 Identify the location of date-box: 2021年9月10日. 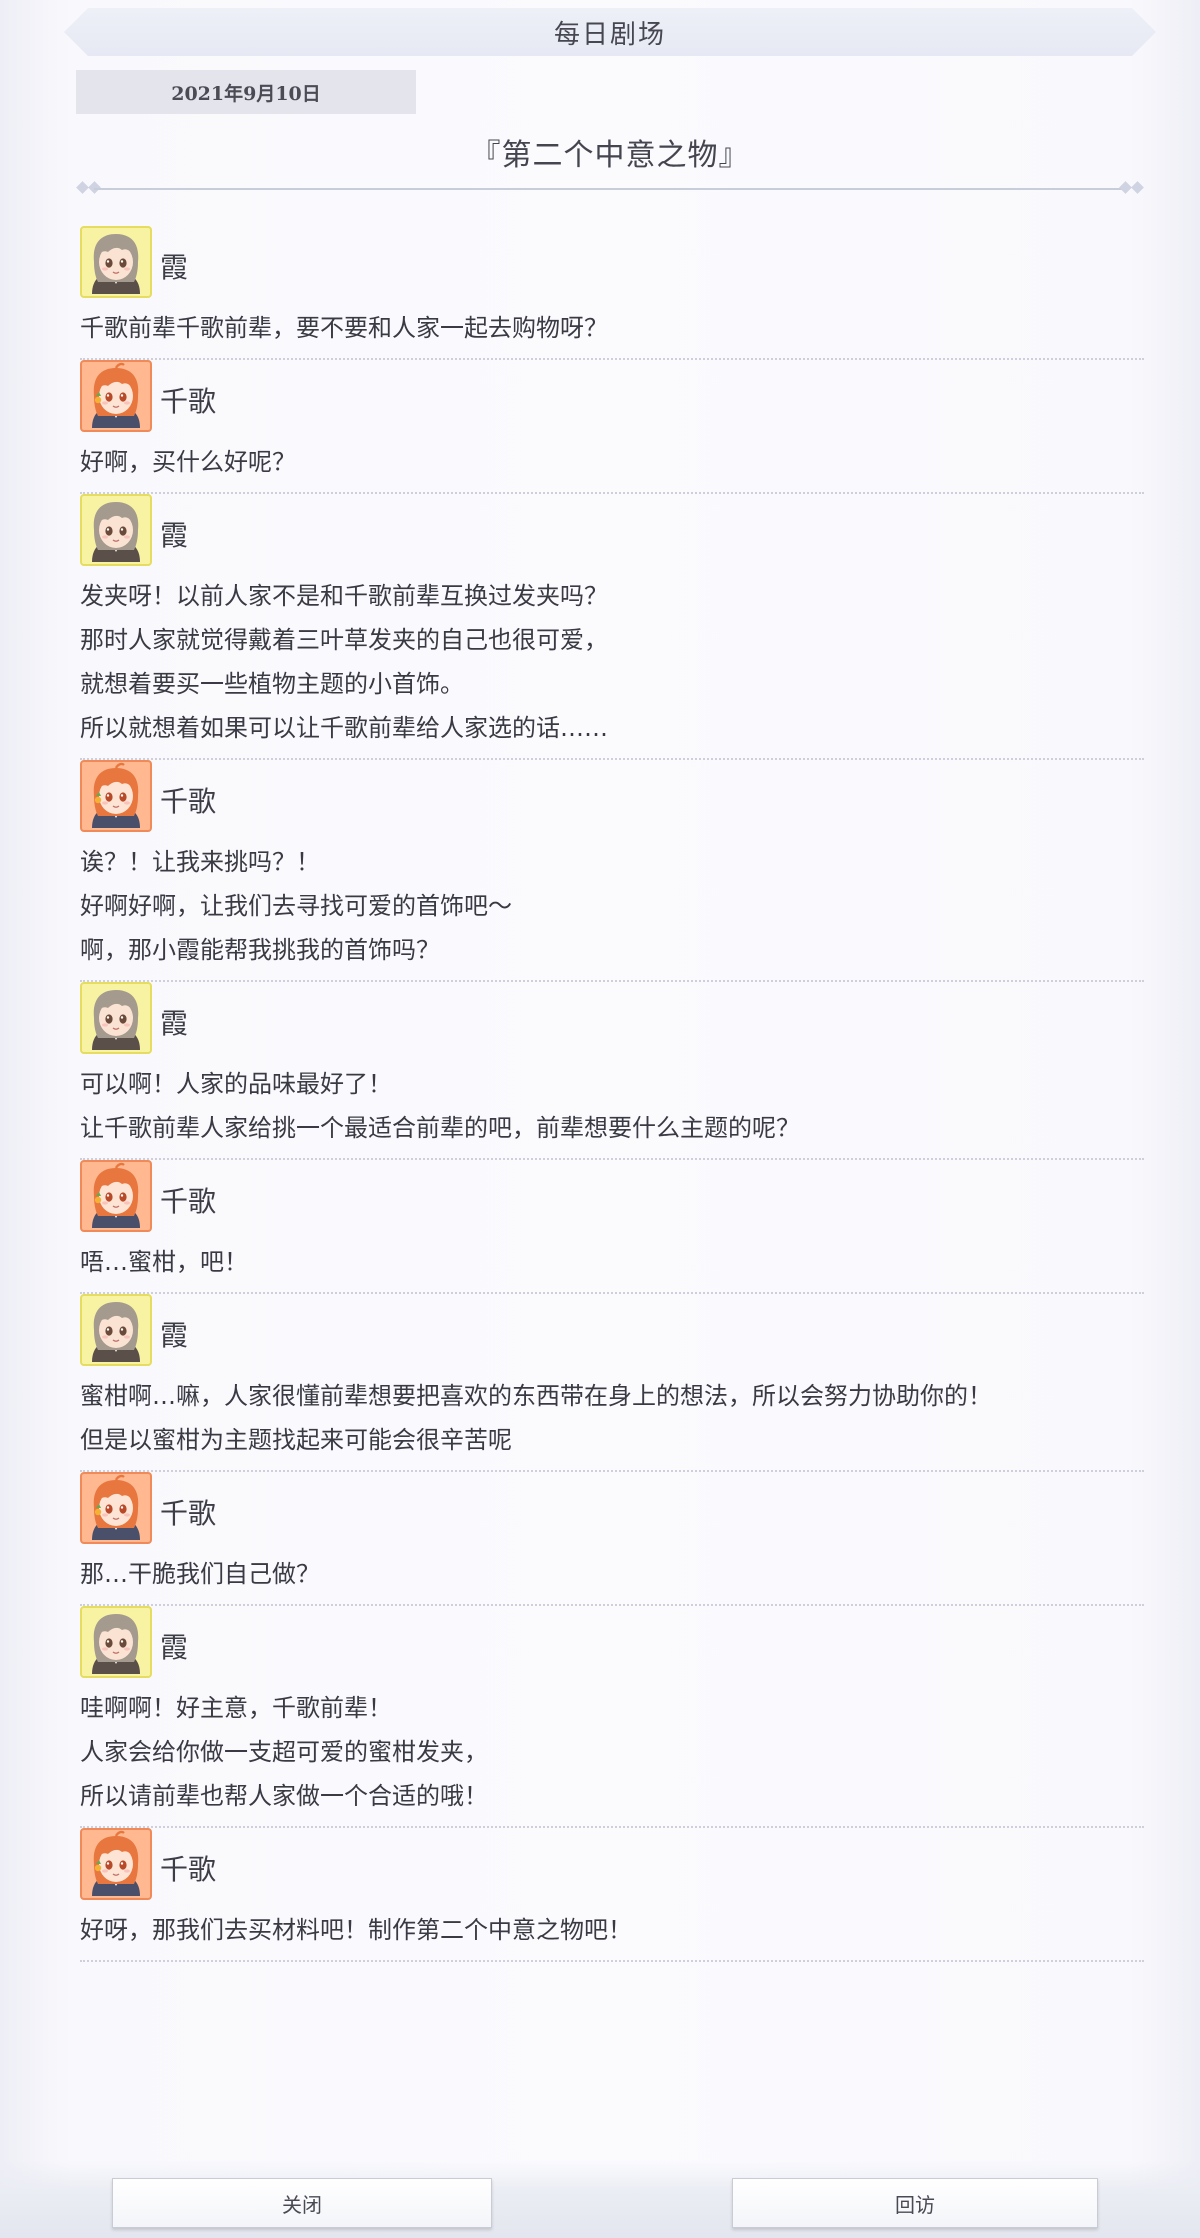
(246, 92).